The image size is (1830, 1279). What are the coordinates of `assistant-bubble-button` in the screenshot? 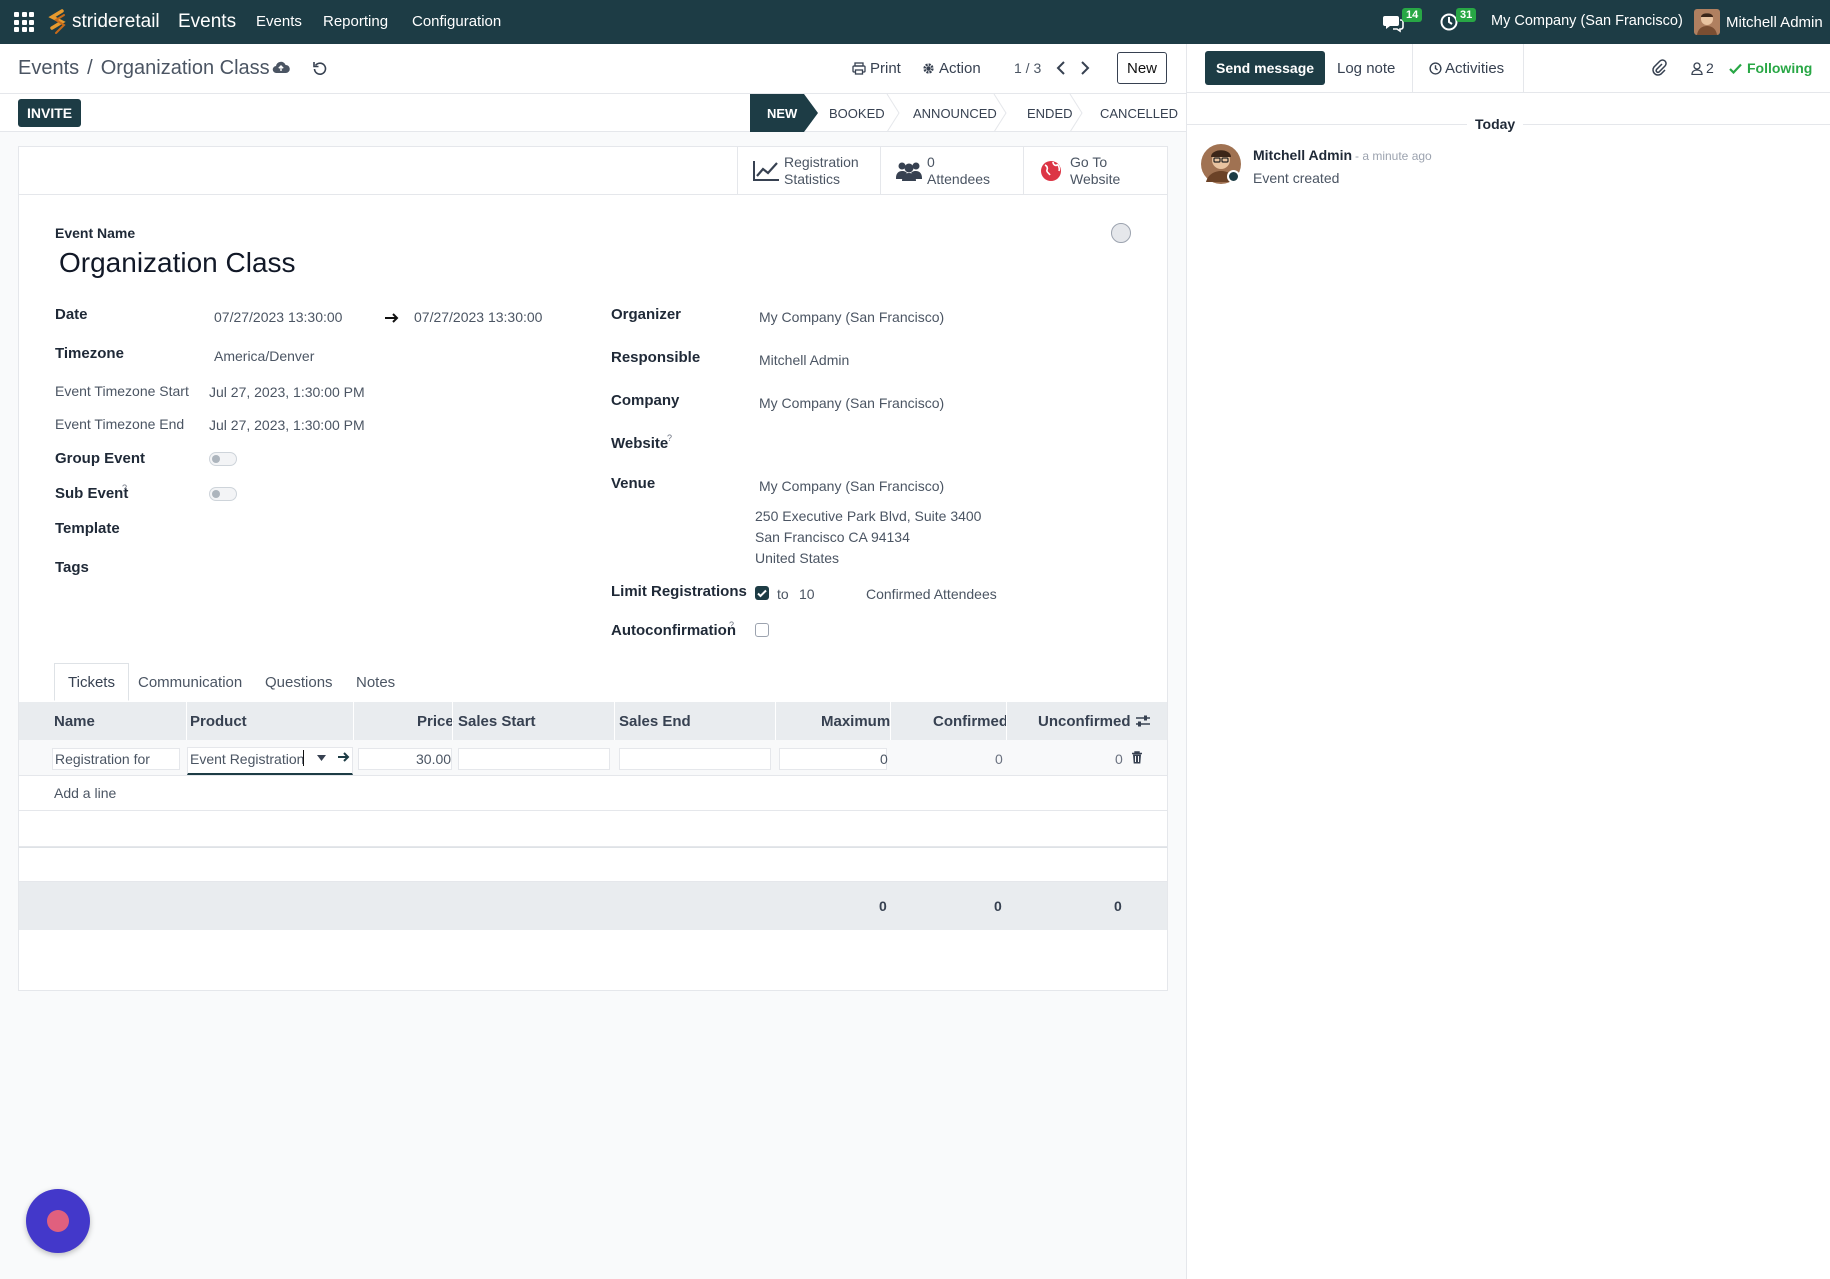 It's located at (58, 1221).